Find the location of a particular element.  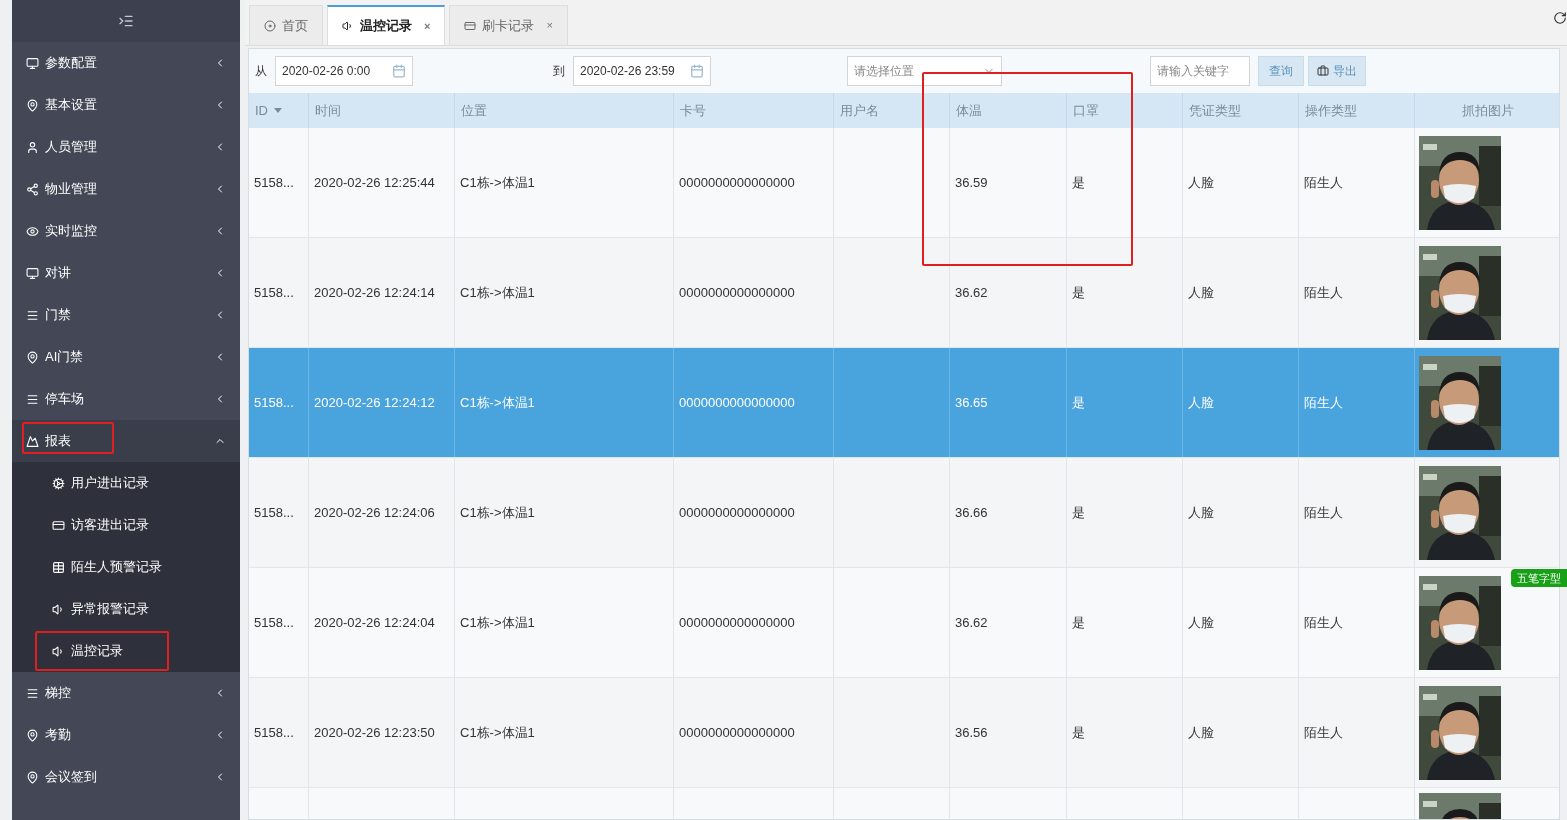

table-cell-text: 2020-02-26 12:23:50 is located at coordinates (374, 732).